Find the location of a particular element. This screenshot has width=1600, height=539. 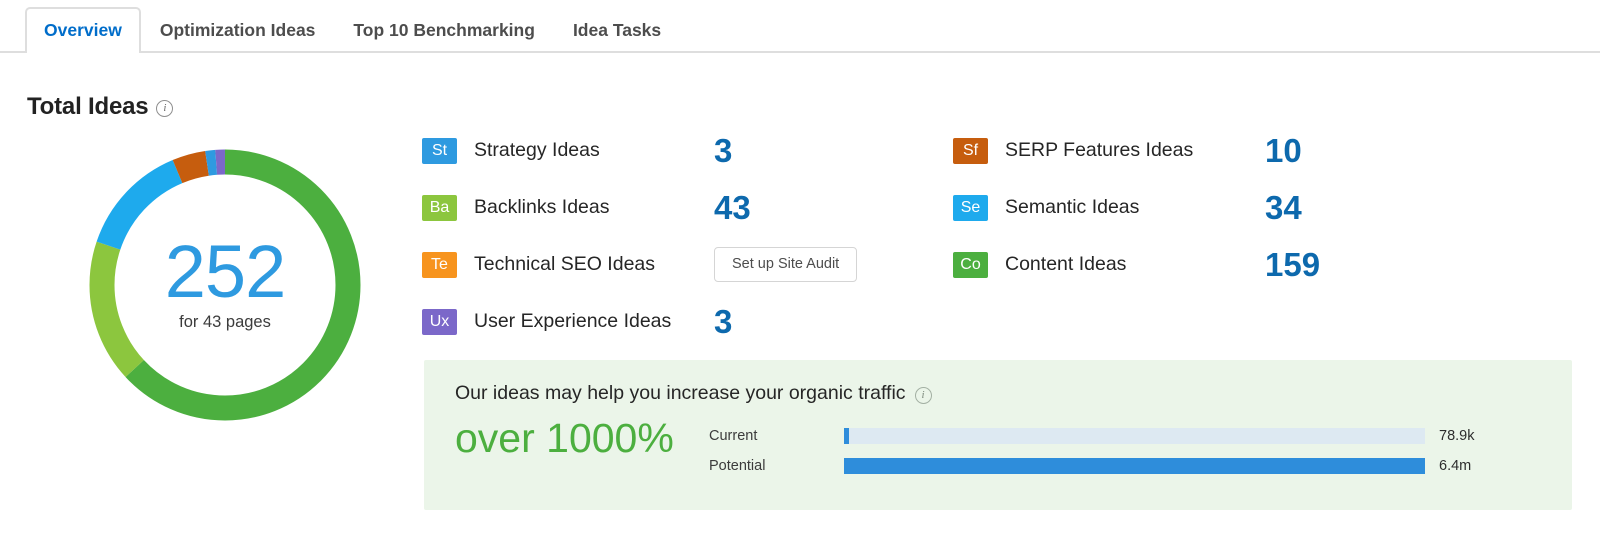

category-count: 159 is located at coordinates (1292, 264).